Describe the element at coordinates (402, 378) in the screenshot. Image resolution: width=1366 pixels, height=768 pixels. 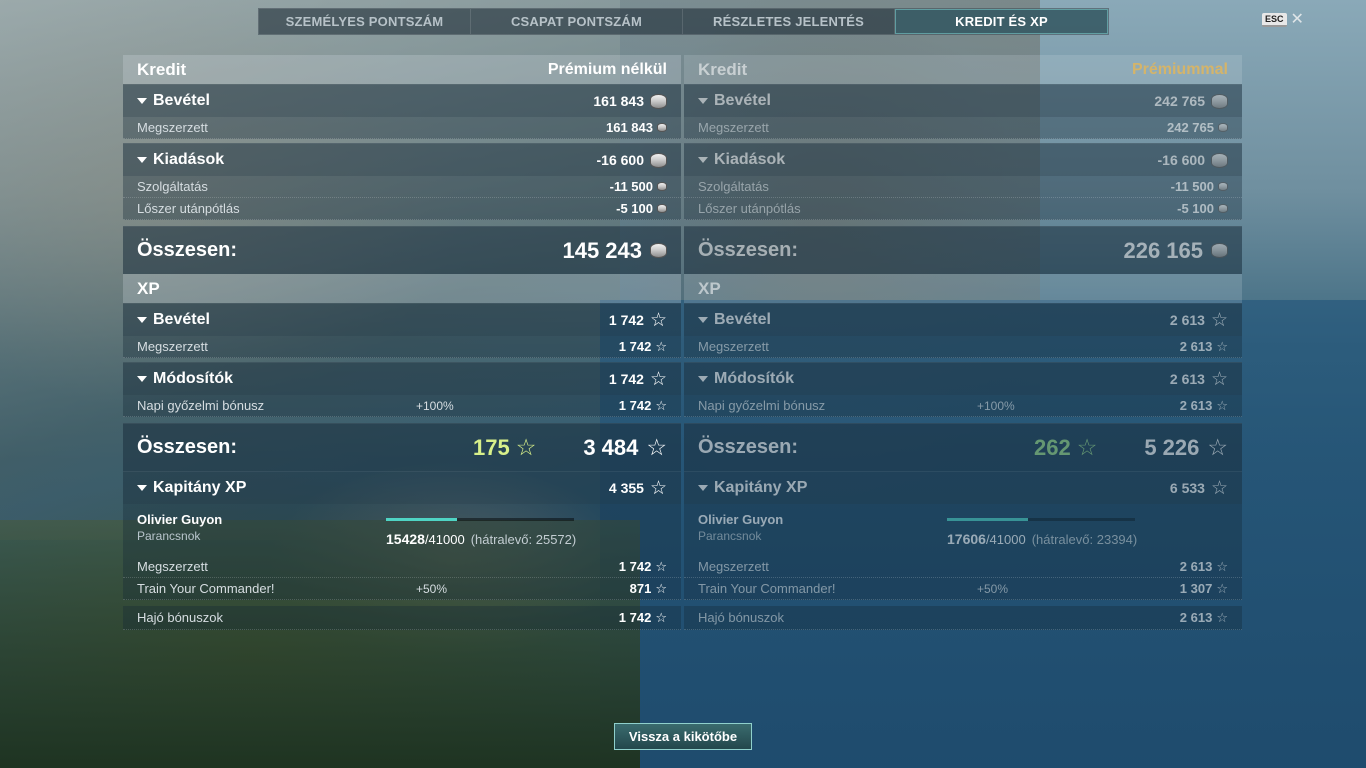
I see `modifiers-section: Módosítók 1 742 ☆` at that location.